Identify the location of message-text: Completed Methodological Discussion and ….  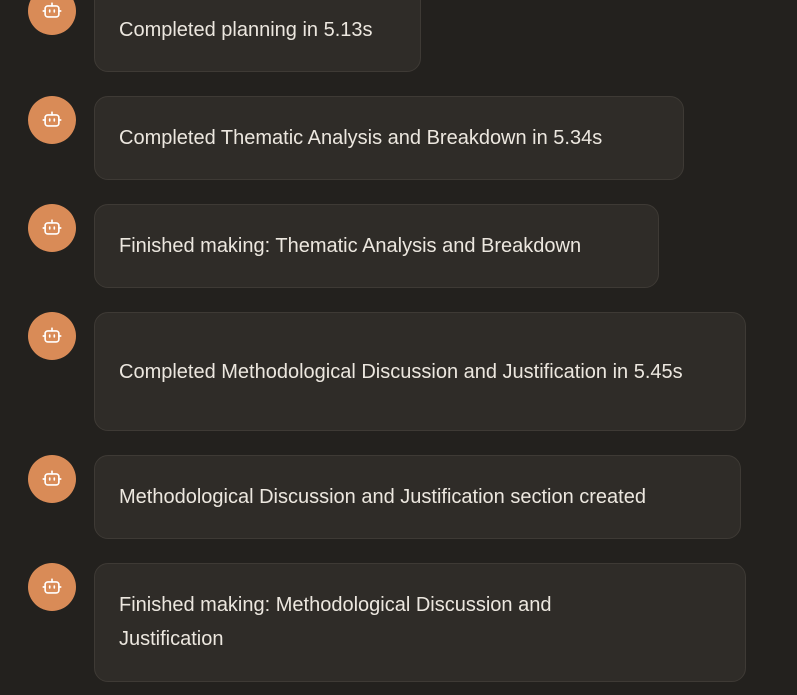
(401, 371).